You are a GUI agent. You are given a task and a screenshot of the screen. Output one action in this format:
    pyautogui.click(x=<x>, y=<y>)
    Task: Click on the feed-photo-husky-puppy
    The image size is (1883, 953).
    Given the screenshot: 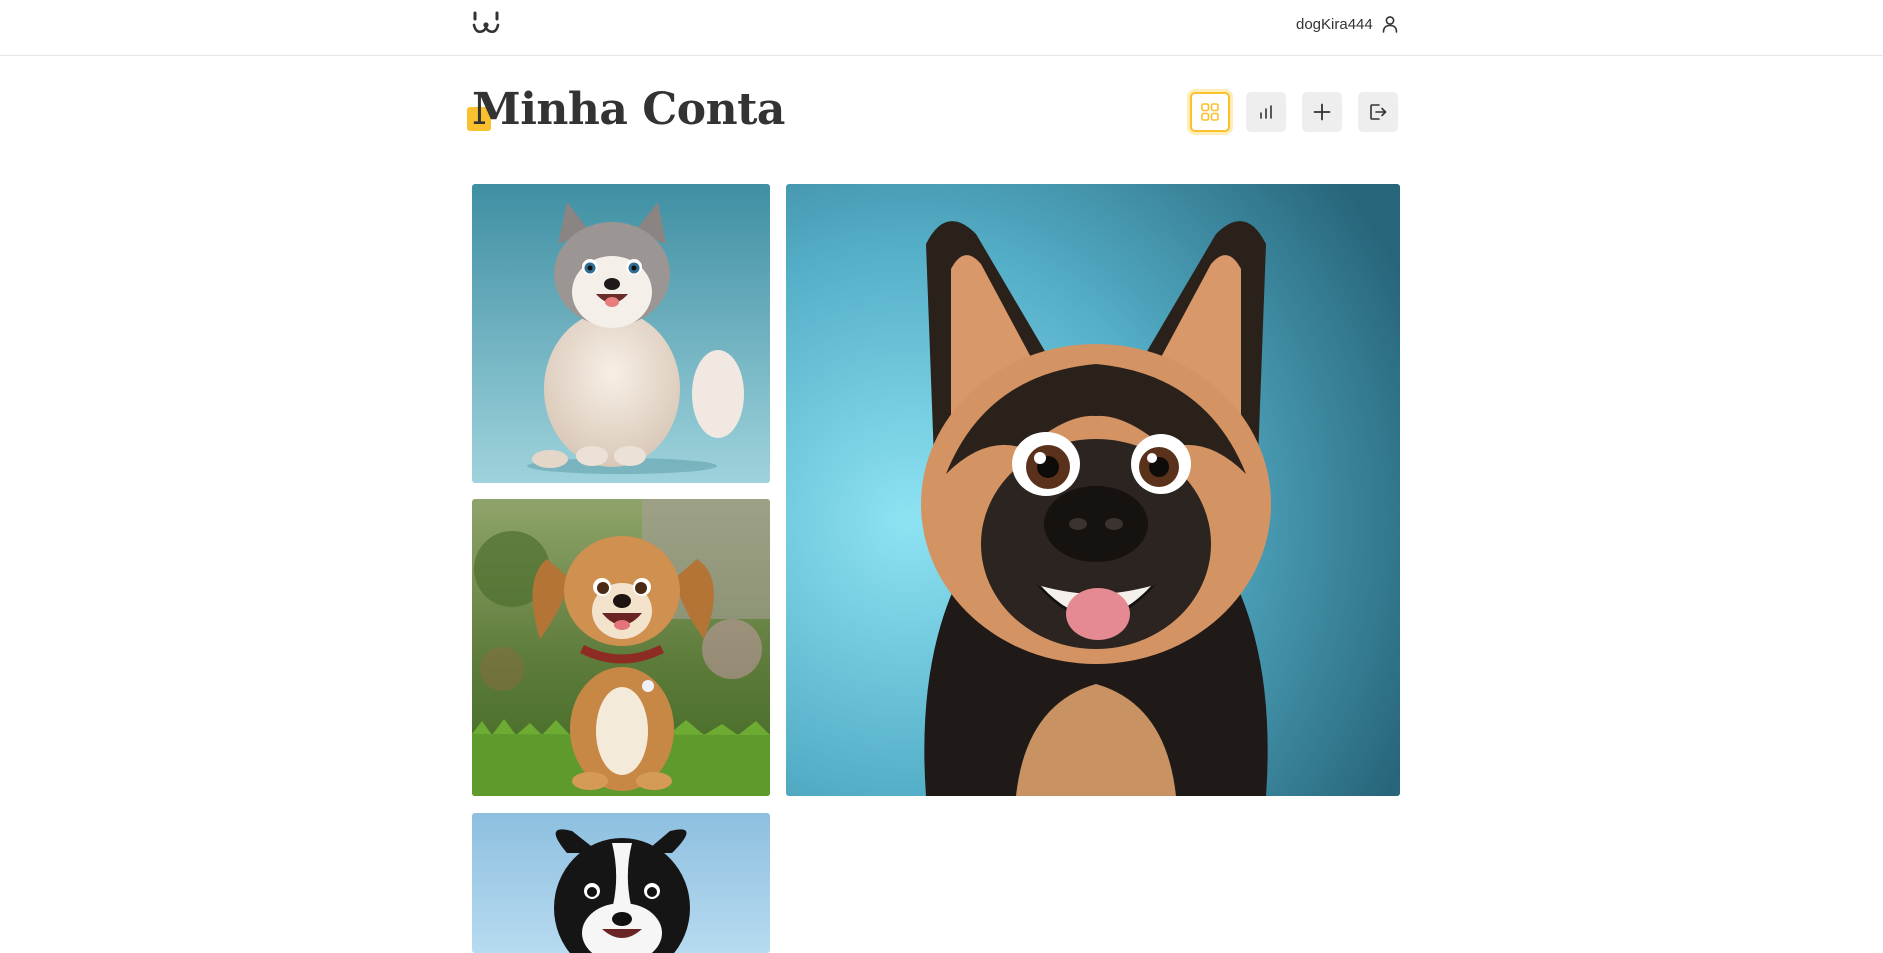 What is the action you would take?
    pyautogui.click(x=621, y=333)
    